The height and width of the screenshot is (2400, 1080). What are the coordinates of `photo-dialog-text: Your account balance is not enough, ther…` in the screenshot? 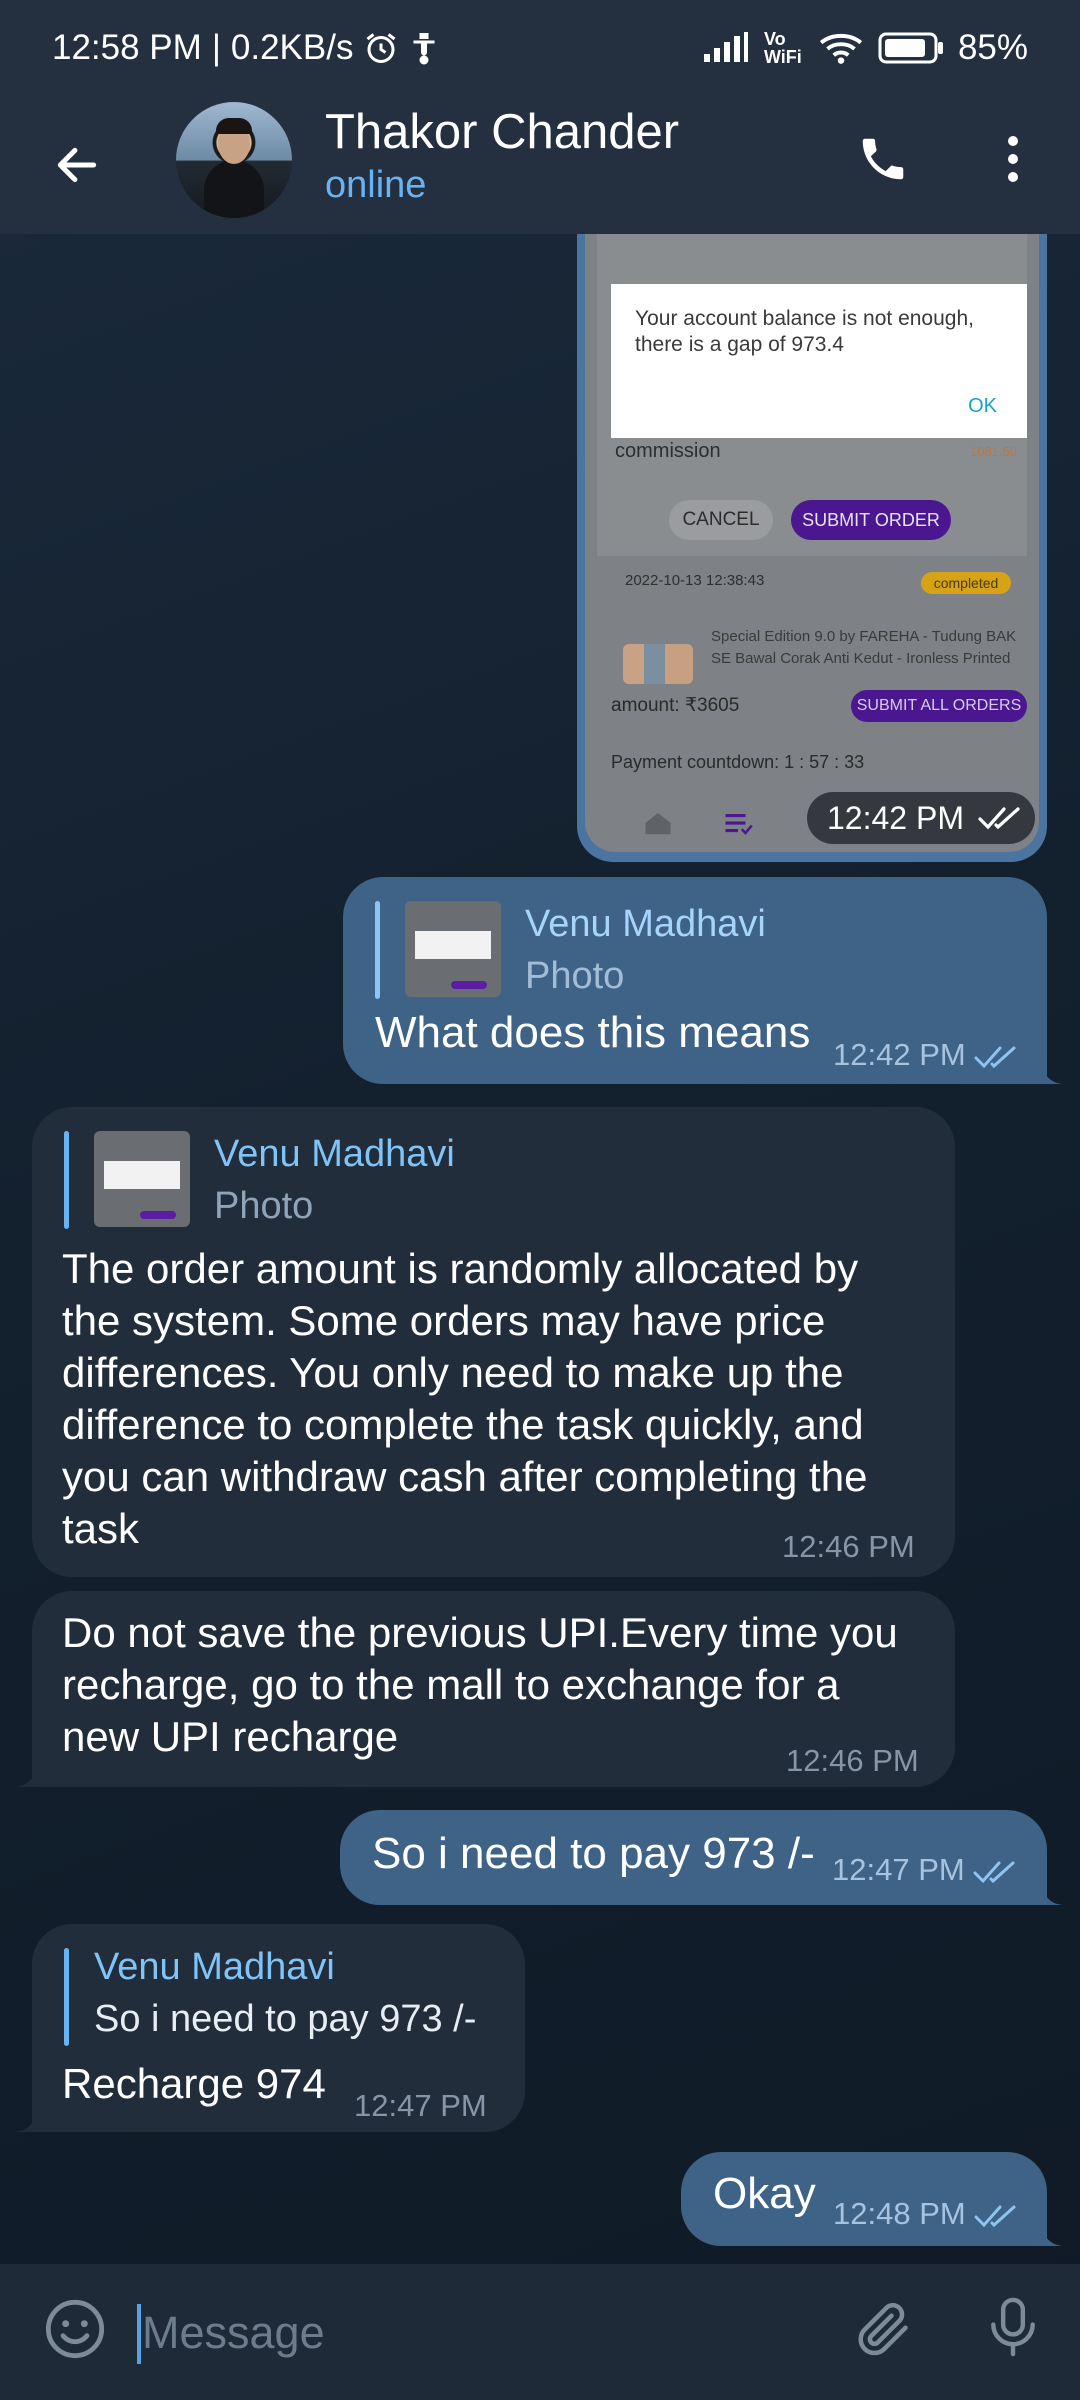 It's located at (804, 331).